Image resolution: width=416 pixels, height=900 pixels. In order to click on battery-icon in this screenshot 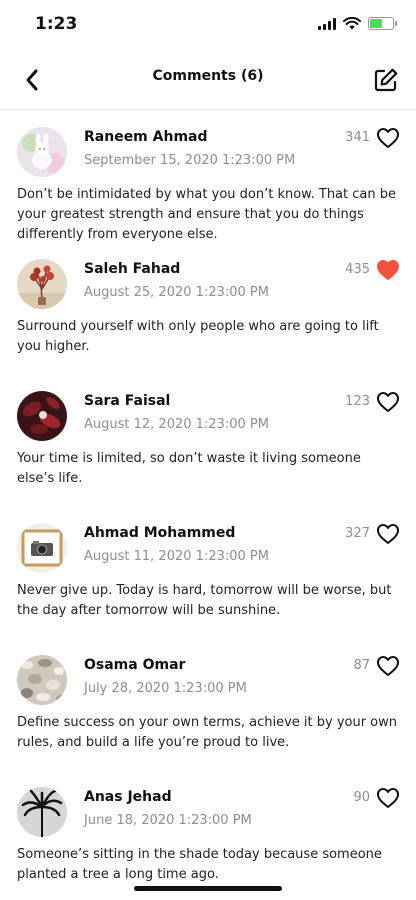, I will do `click(382, 23)`.